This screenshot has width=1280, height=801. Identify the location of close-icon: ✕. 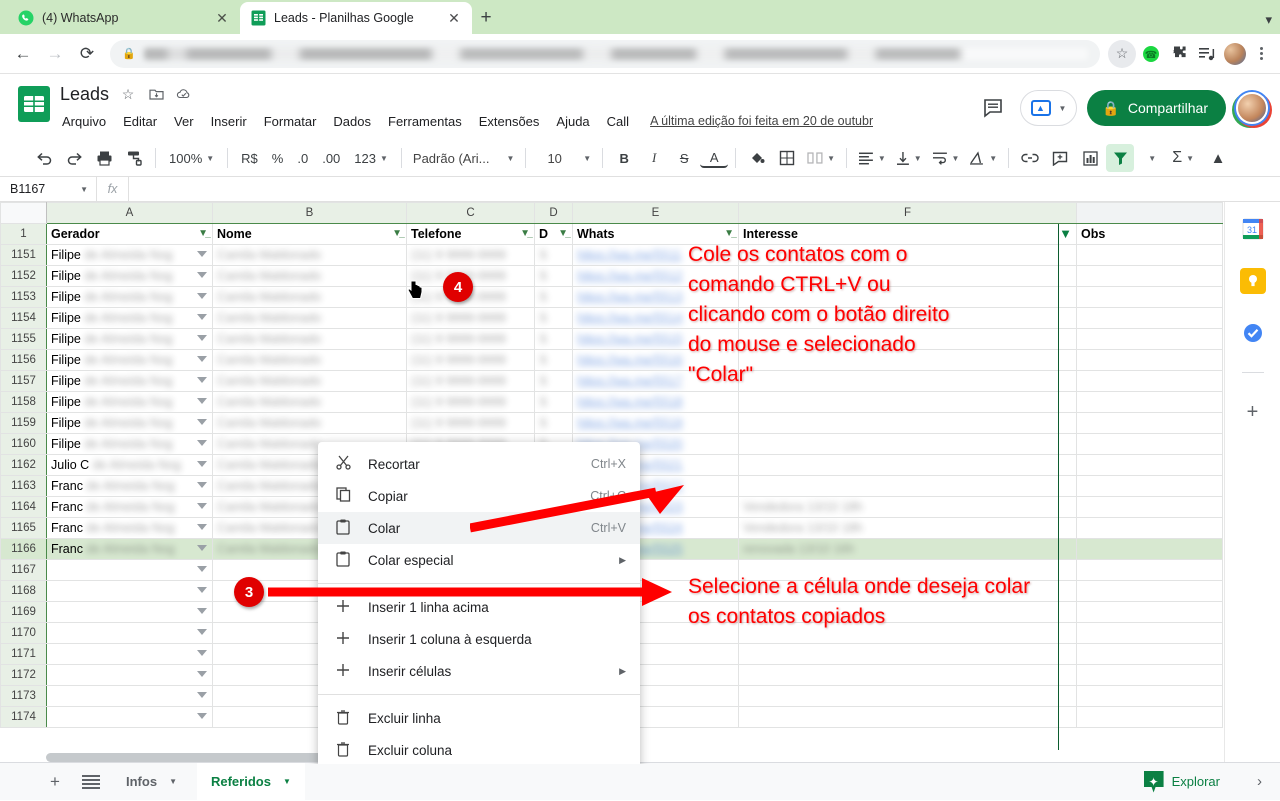
(454, 18).